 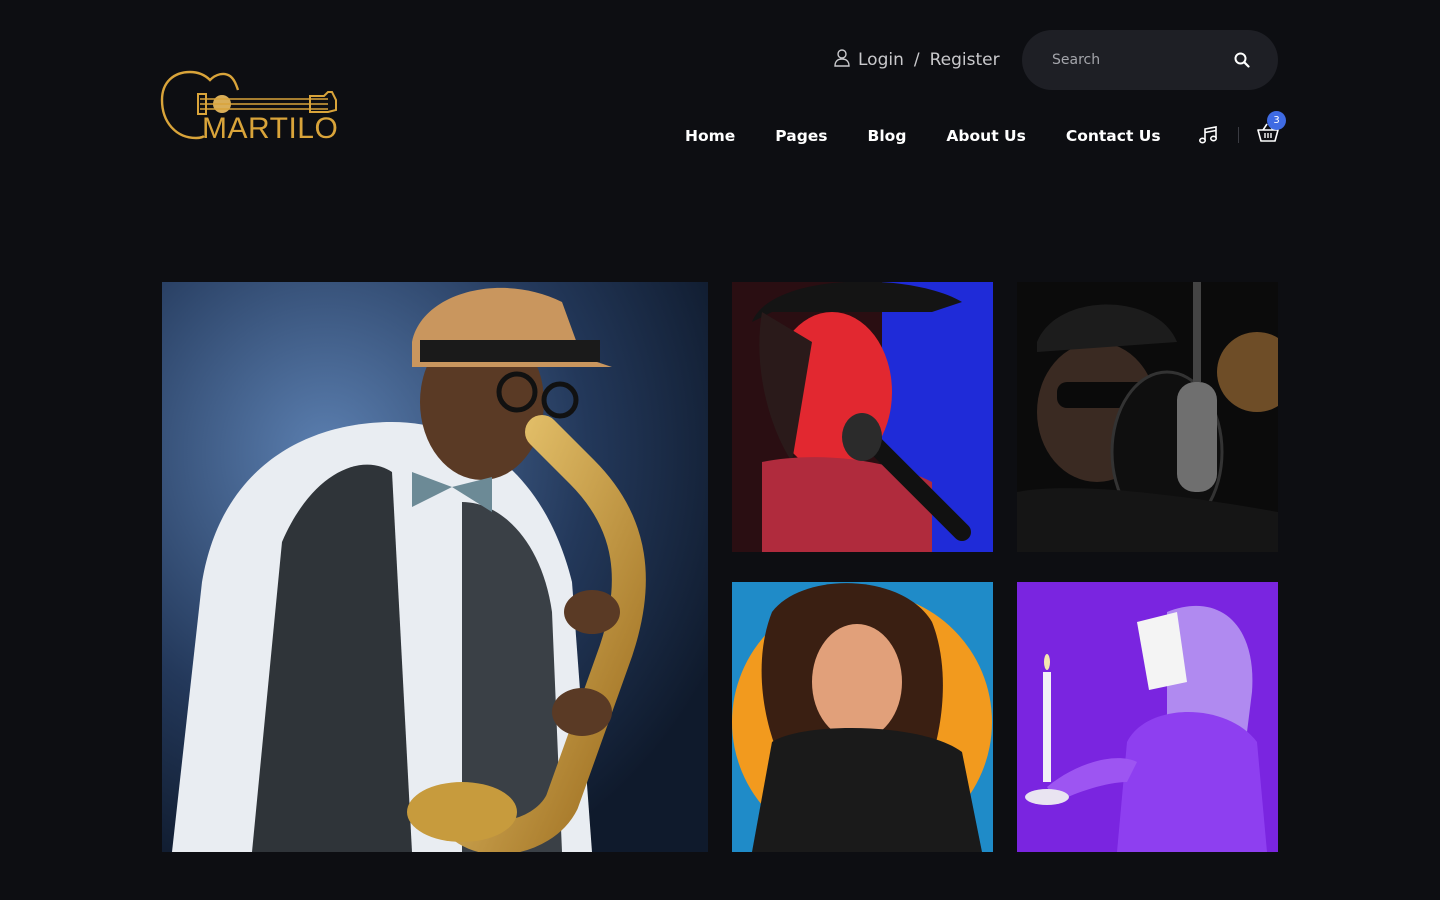 I want to click on gallery-image-studio-mic, so click(x=1147, y=417).